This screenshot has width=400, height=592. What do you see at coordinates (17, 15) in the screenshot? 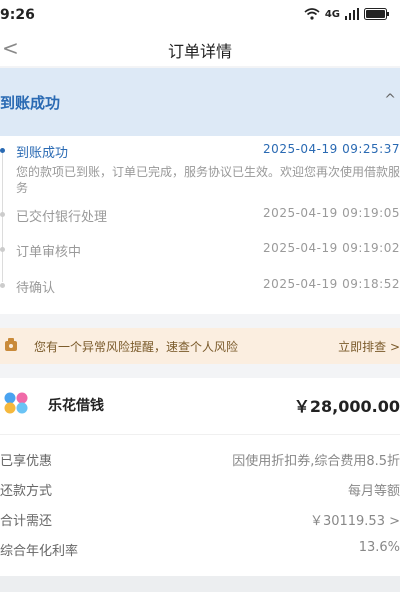
I see `status-time: 9:26` at bounding box center [17, 15].